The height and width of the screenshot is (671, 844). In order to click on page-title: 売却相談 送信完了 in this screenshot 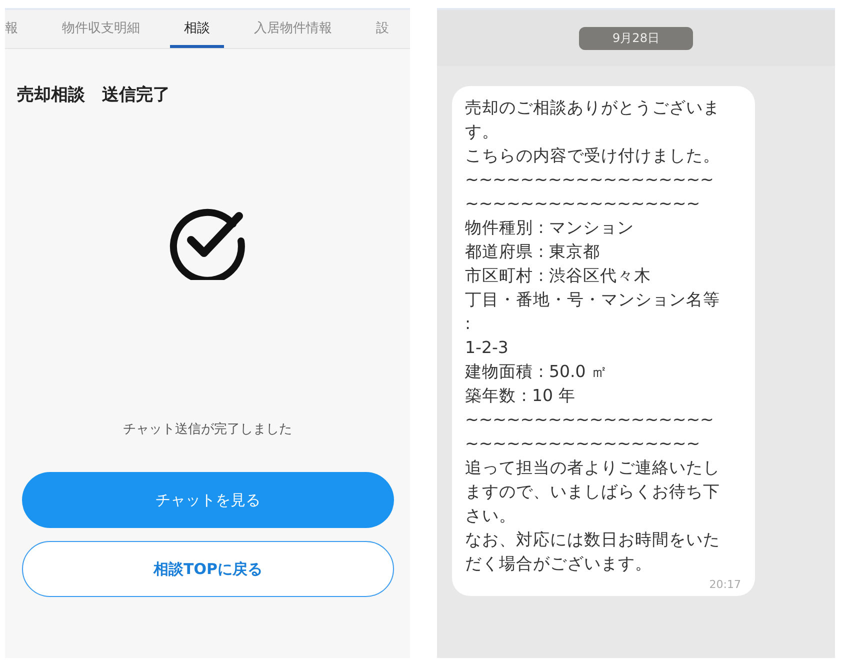, I will do `click(94, 95)`.